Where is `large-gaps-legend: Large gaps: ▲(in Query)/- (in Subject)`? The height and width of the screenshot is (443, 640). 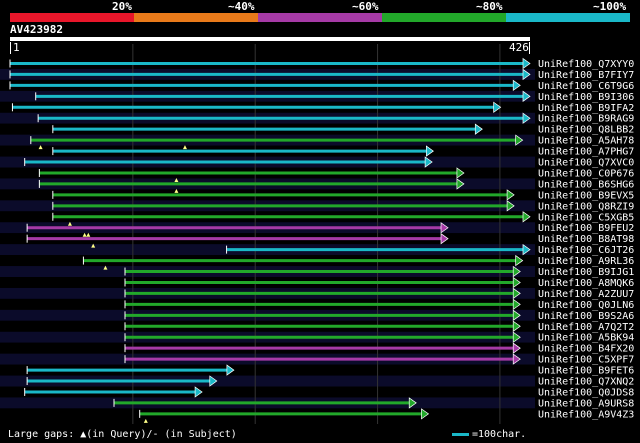 large-gaps-legend: Large gaps: ▲(in Query)/- (in Subject) is located at coordinates (122, 434).